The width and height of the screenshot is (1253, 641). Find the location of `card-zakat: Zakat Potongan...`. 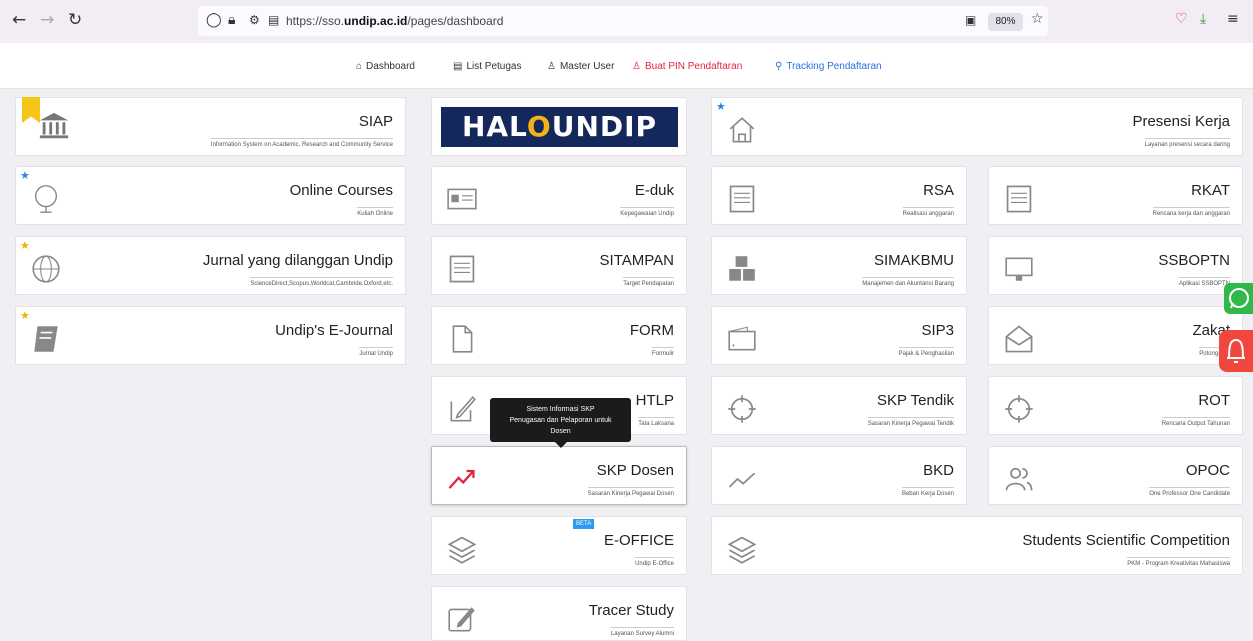

card-zakat: Zakat Potongan... is located at coordinates (1115, 335).